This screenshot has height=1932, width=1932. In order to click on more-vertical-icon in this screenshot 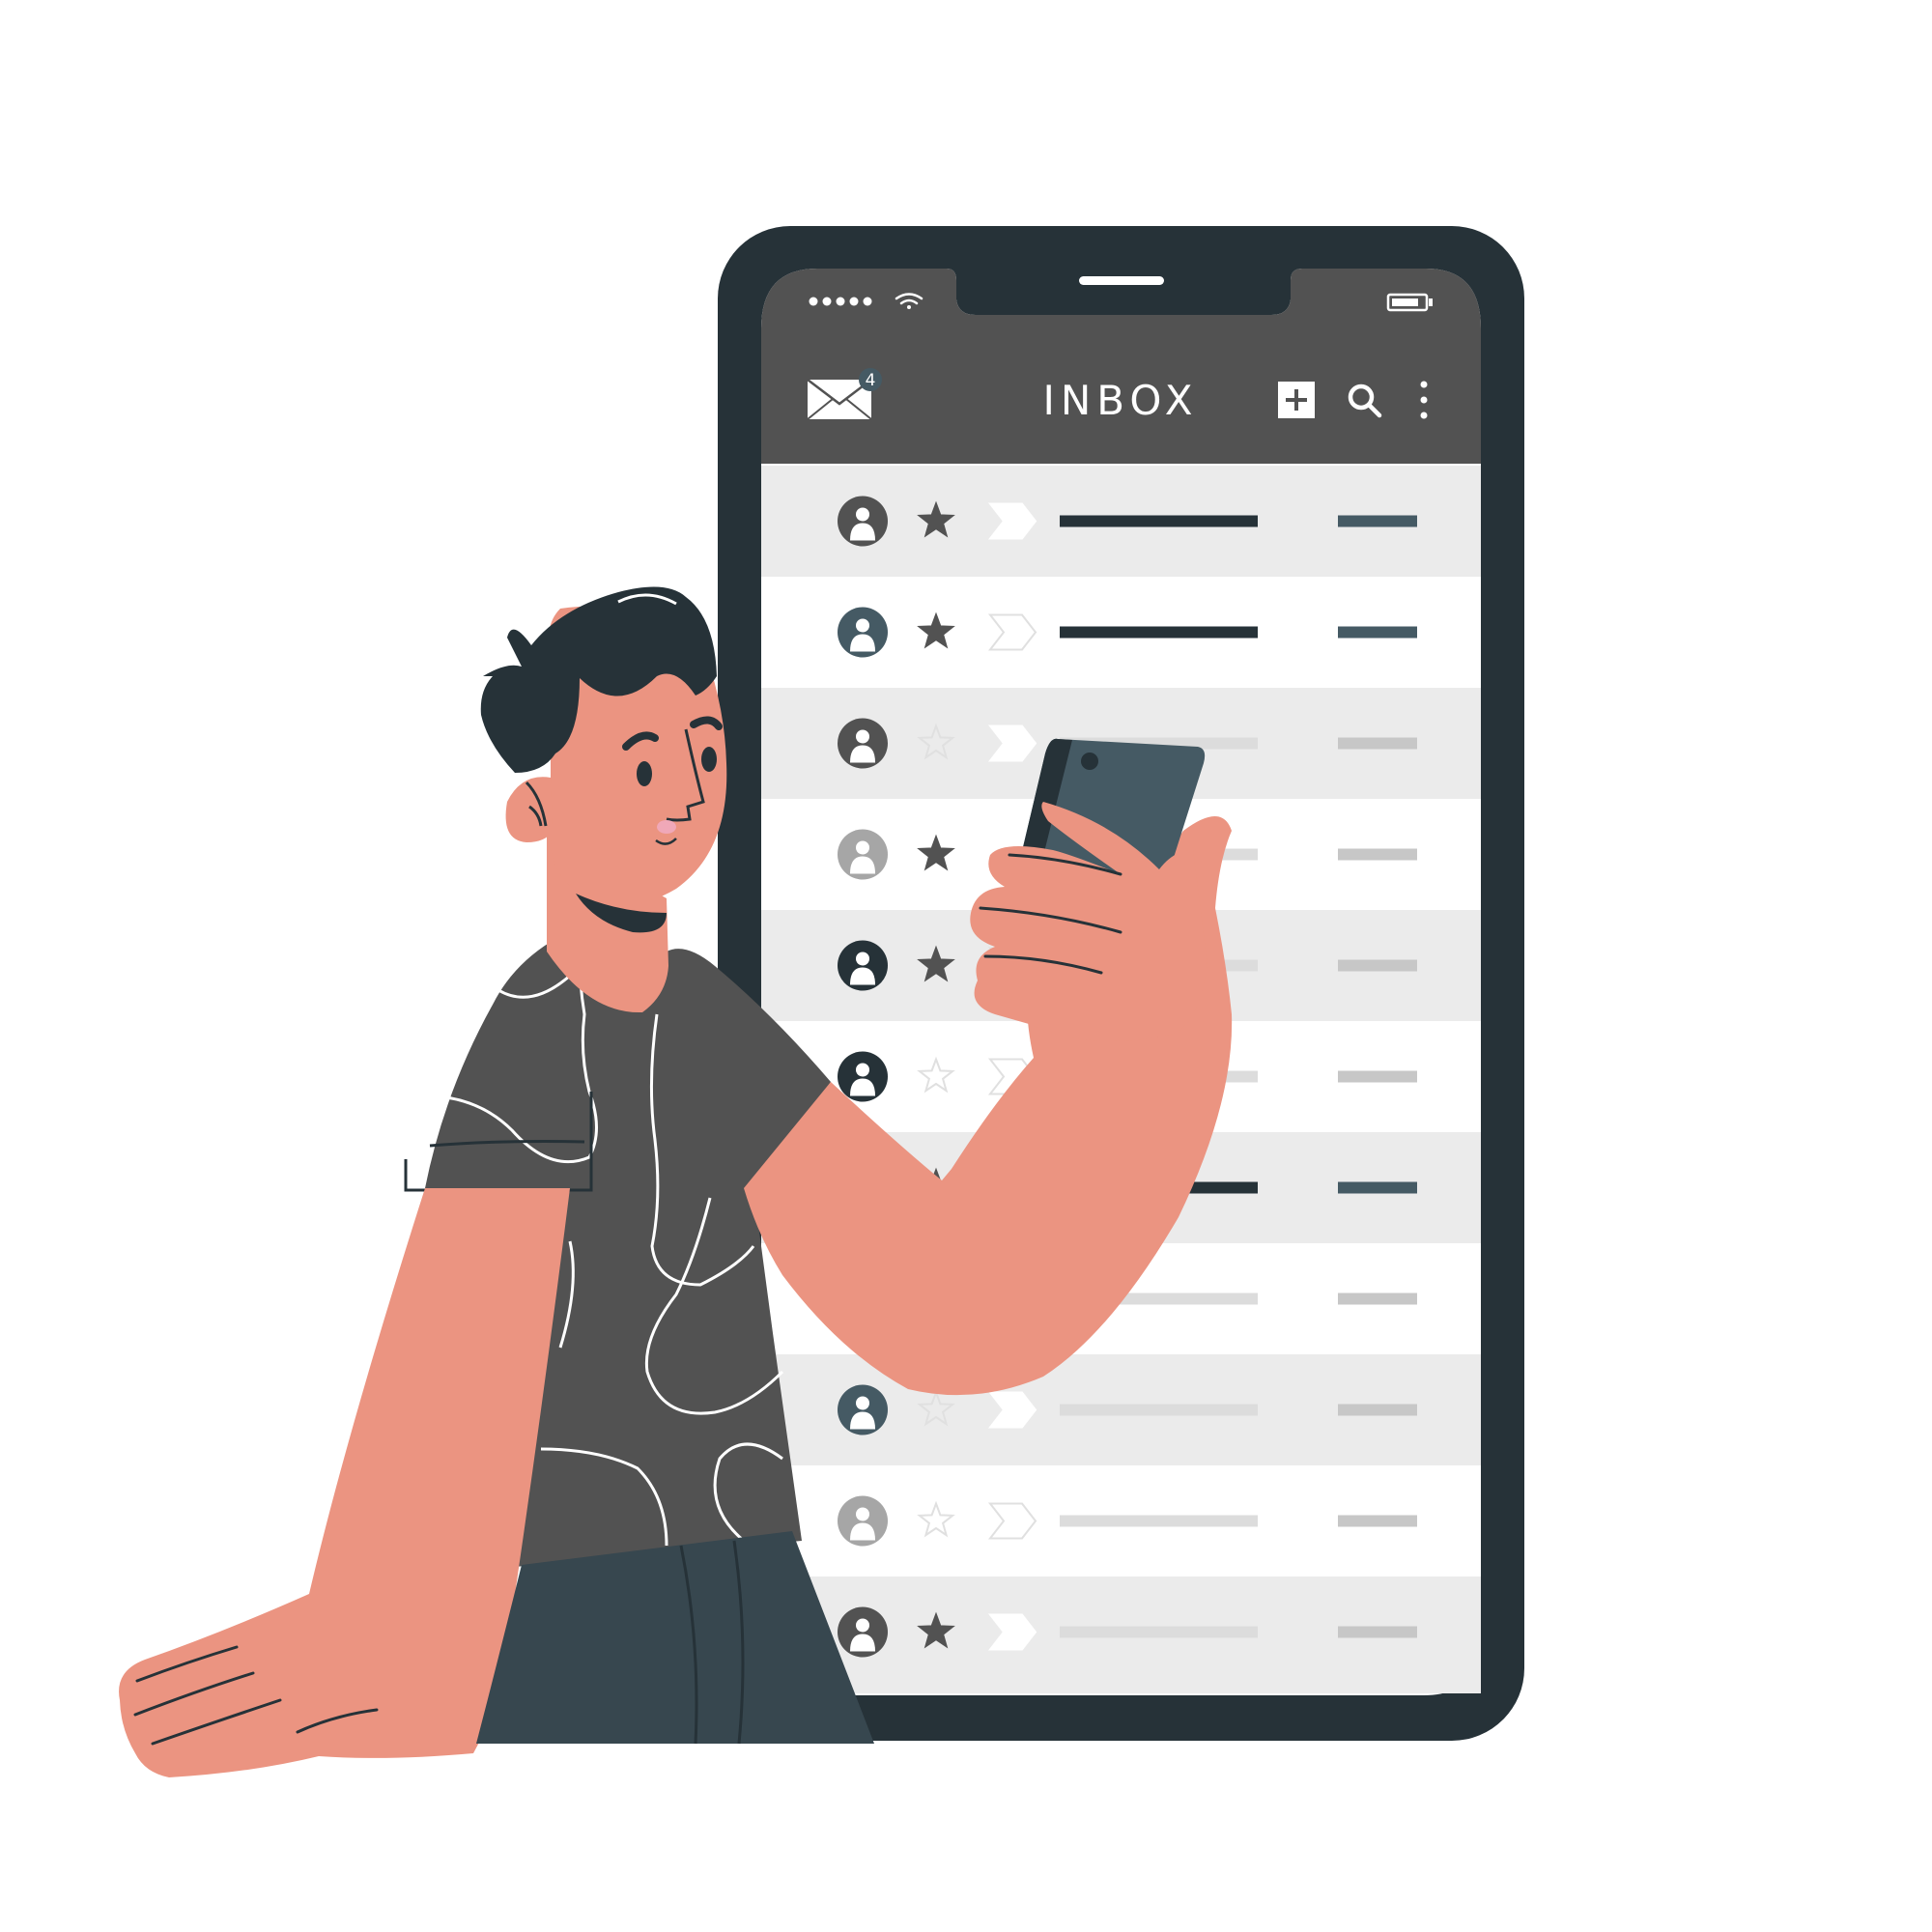, I will do `click(1424, 400)`.